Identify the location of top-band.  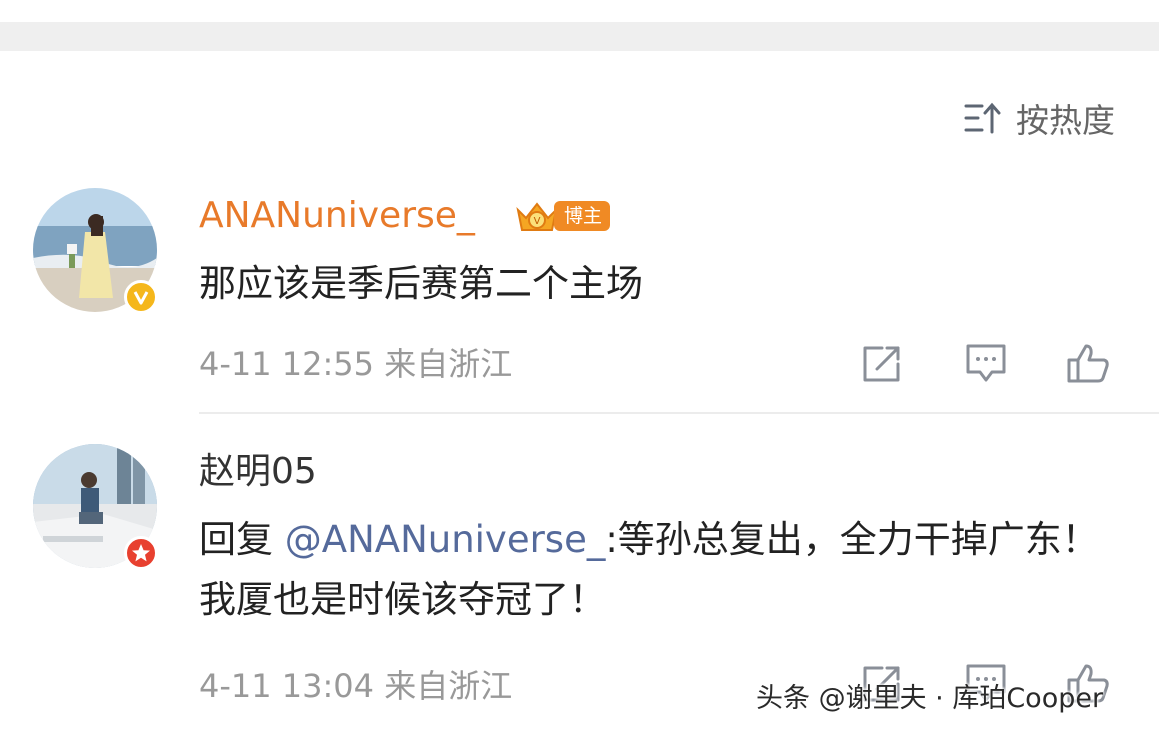
(579, 11).